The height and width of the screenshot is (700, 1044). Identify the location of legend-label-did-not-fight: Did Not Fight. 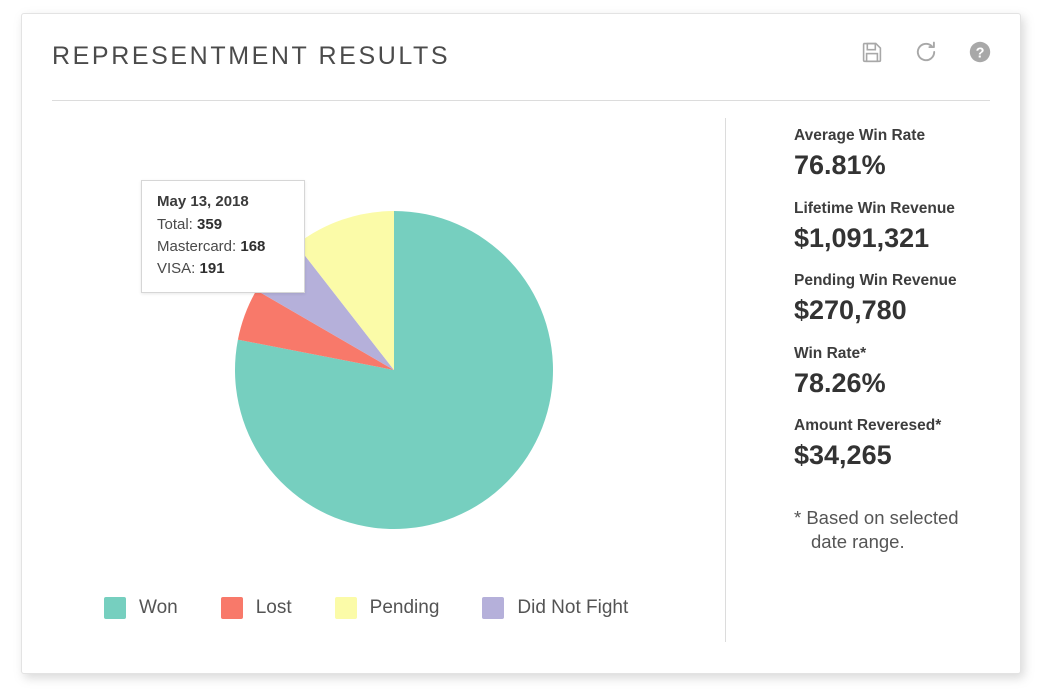
(573, 607).